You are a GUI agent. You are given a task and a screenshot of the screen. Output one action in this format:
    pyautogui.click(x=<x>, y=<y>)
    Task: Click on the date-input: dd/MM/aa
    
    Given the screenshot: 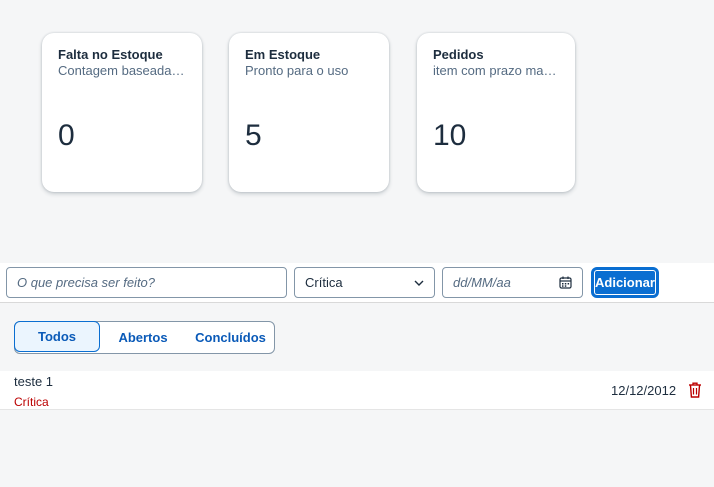 What is the action you would take?
    pyautogui.click(x=512, y=282)
    